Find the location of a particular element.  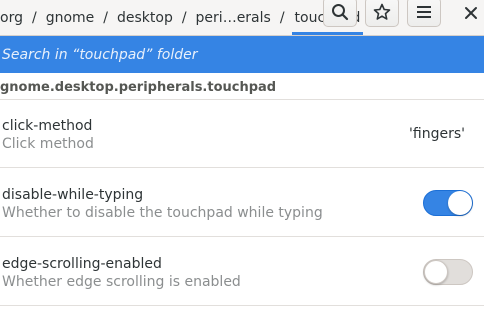

close-icon is located at coordinates (471, 13).